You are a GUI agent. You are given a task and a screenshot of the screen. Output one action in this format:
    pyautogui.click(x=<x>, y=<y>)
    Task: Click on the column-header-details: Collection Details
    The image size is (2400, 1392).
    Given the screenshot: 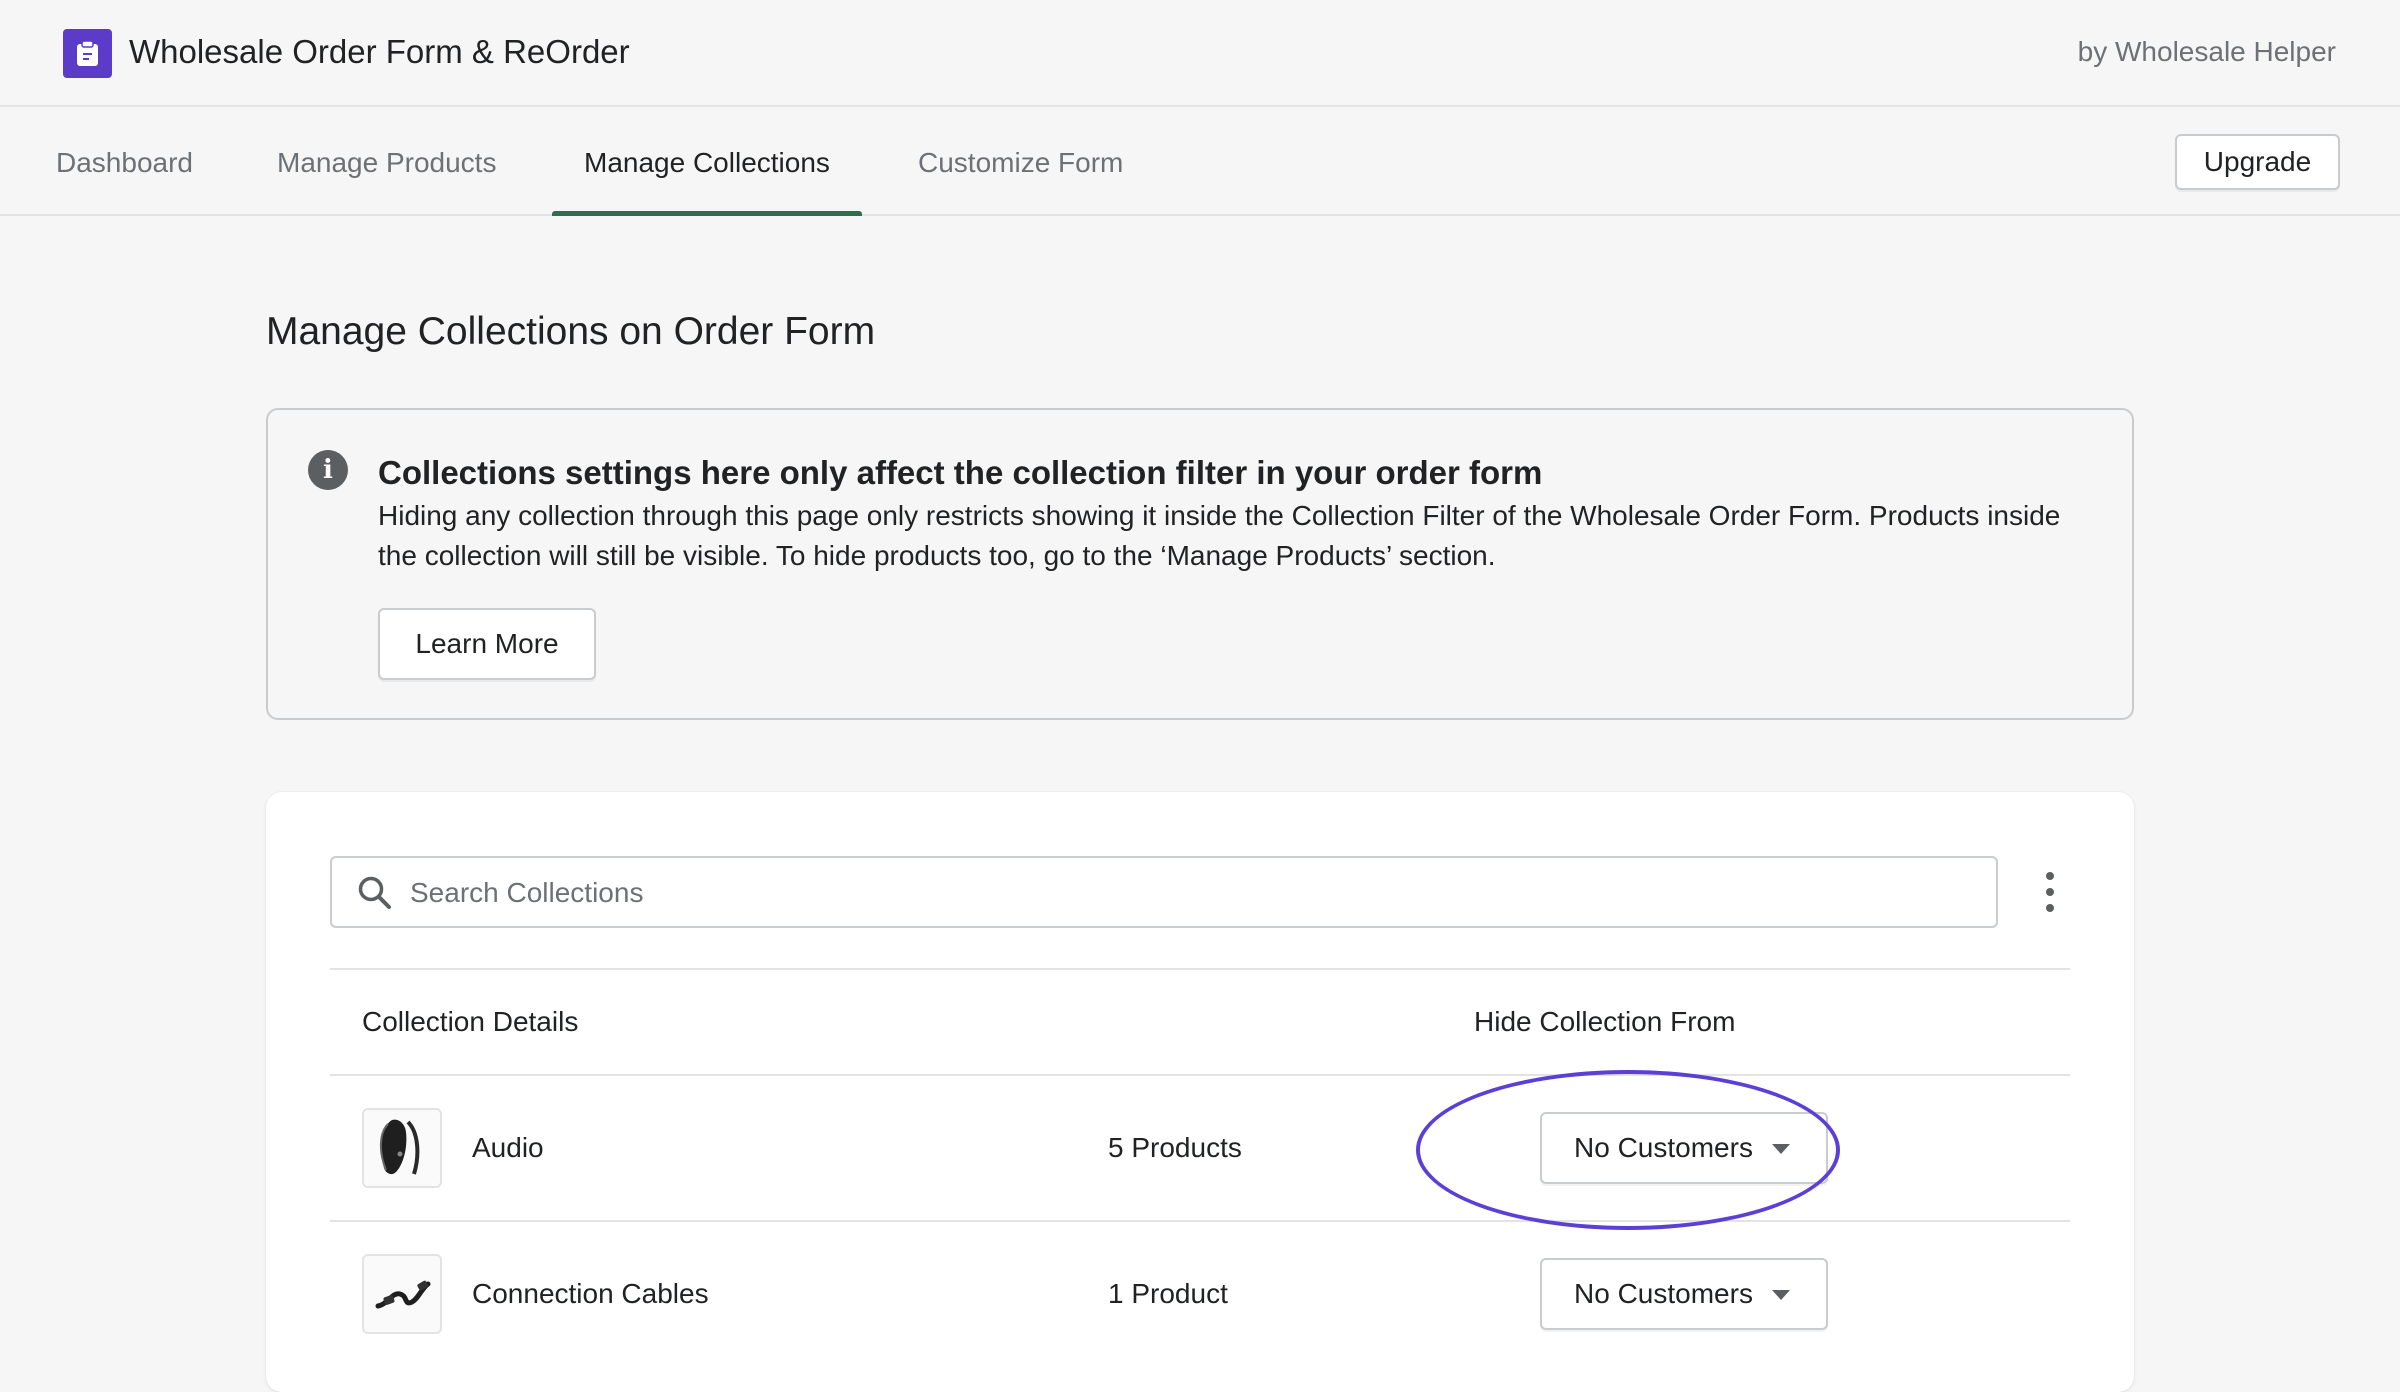 What is the action you would take?
    pyautogui.click(x=470, y=1021)
    